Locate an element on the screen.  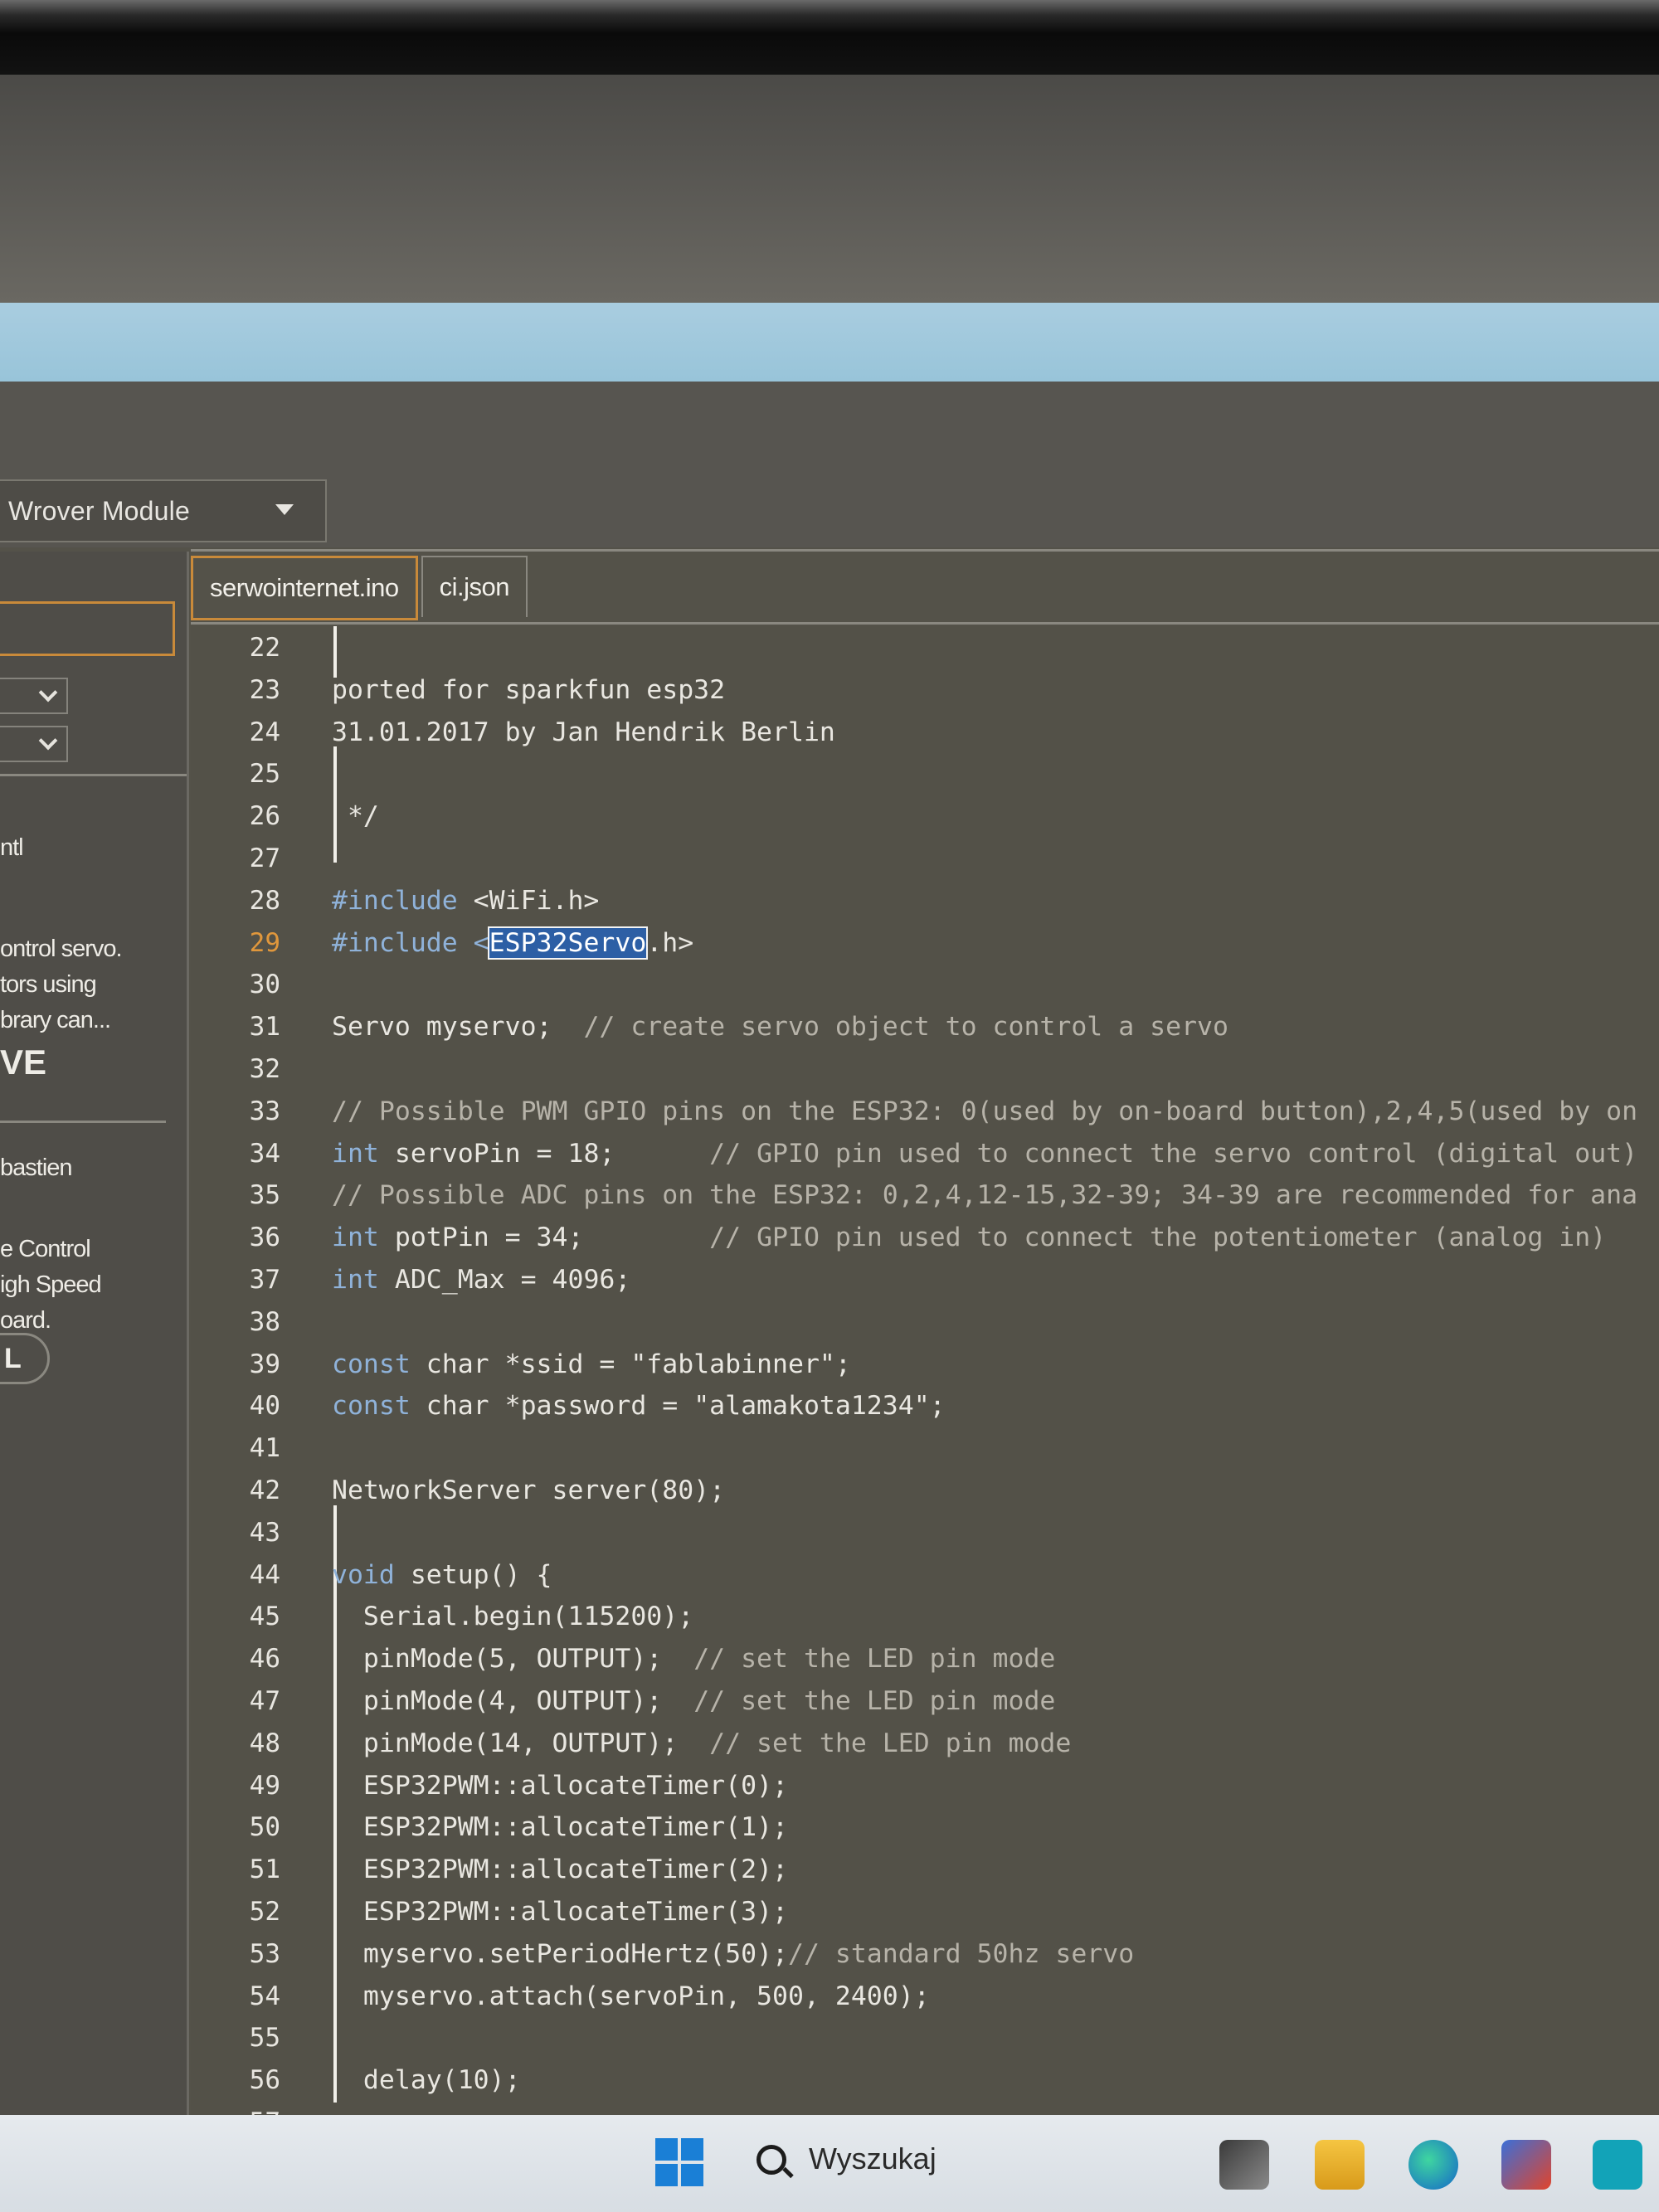
line-number: 52 is located at coordinates (264, 1912).